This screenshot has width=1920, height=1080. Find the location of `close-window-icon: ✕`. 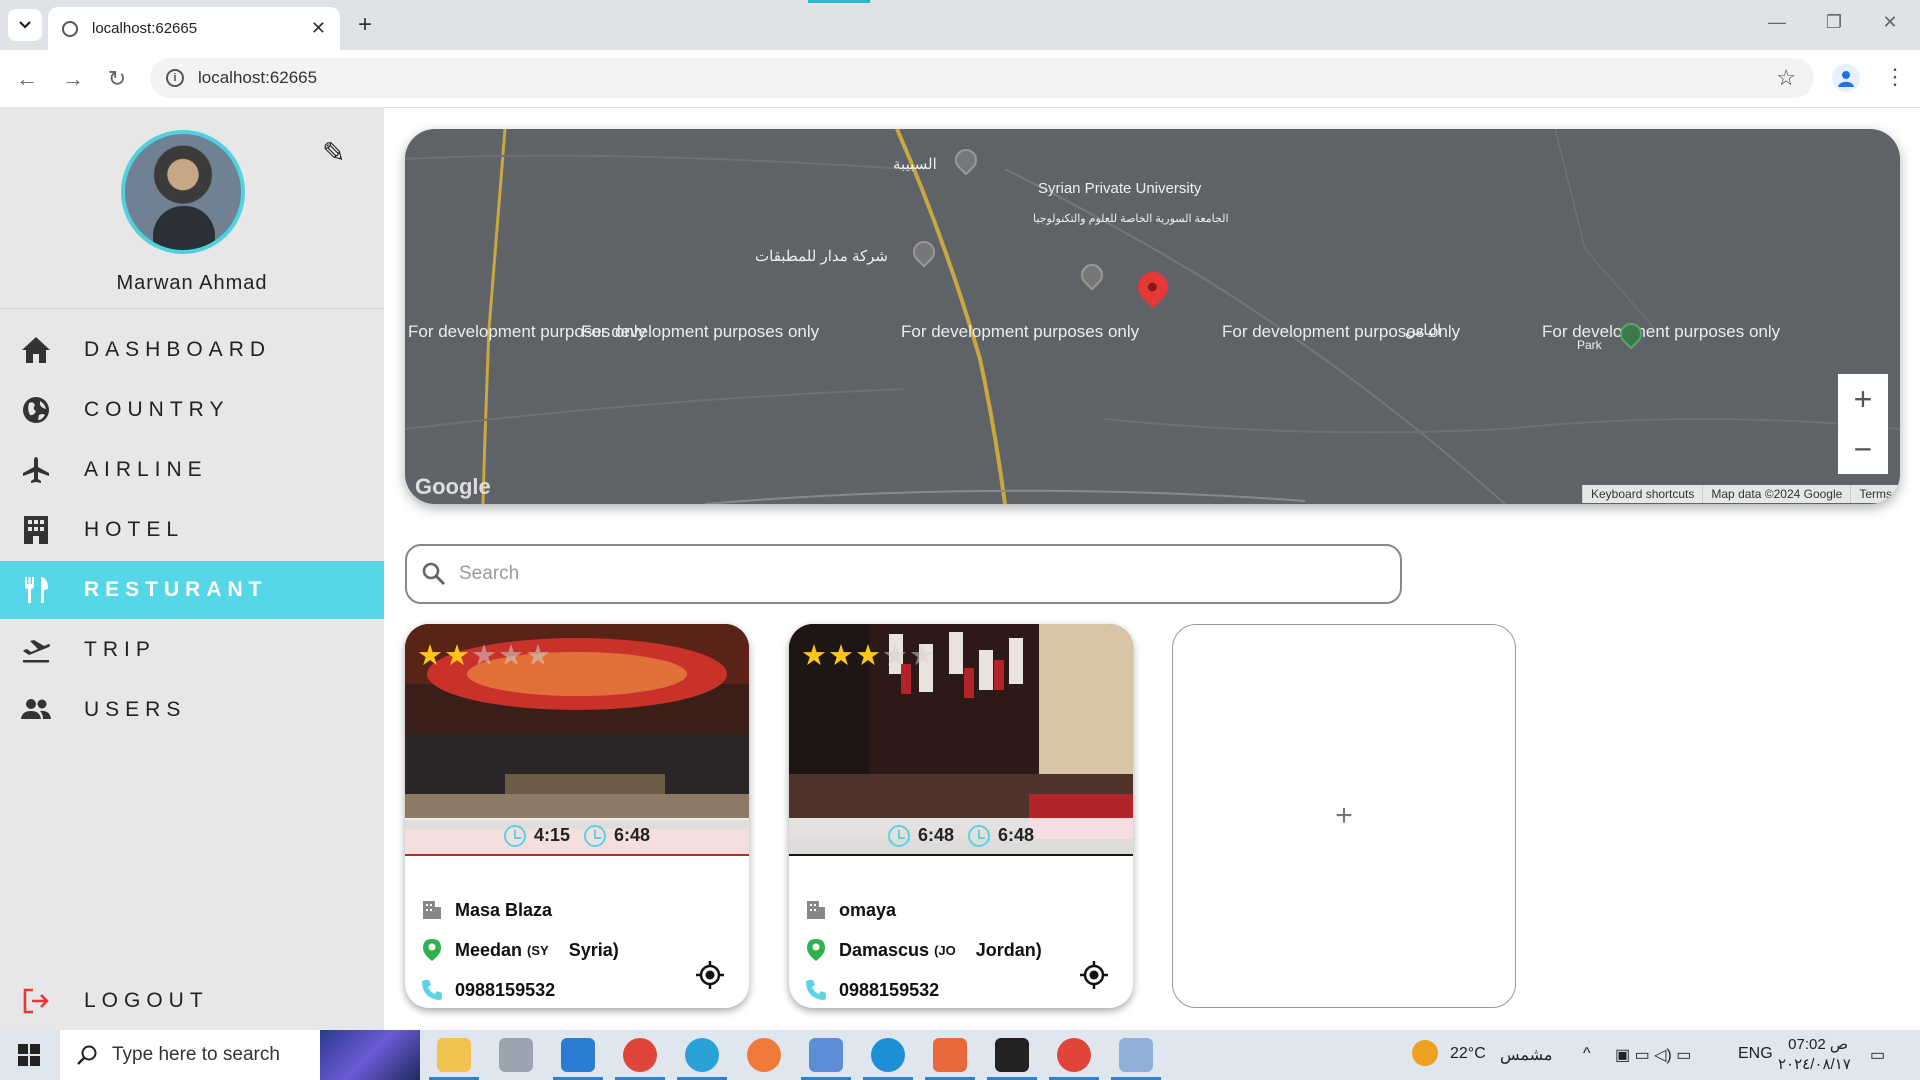

close-window-icon: ✕ is located at coordinates (1890, 22).